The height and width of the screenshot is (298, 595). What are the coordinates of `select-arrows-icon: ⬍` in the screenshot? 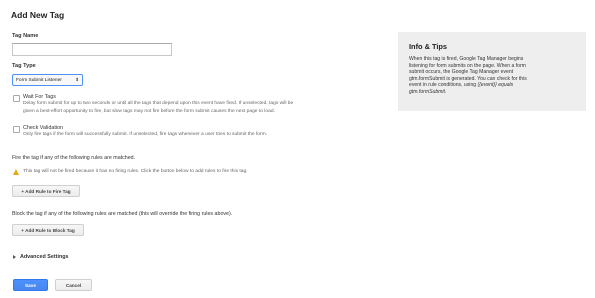 It's located at (77, 79).